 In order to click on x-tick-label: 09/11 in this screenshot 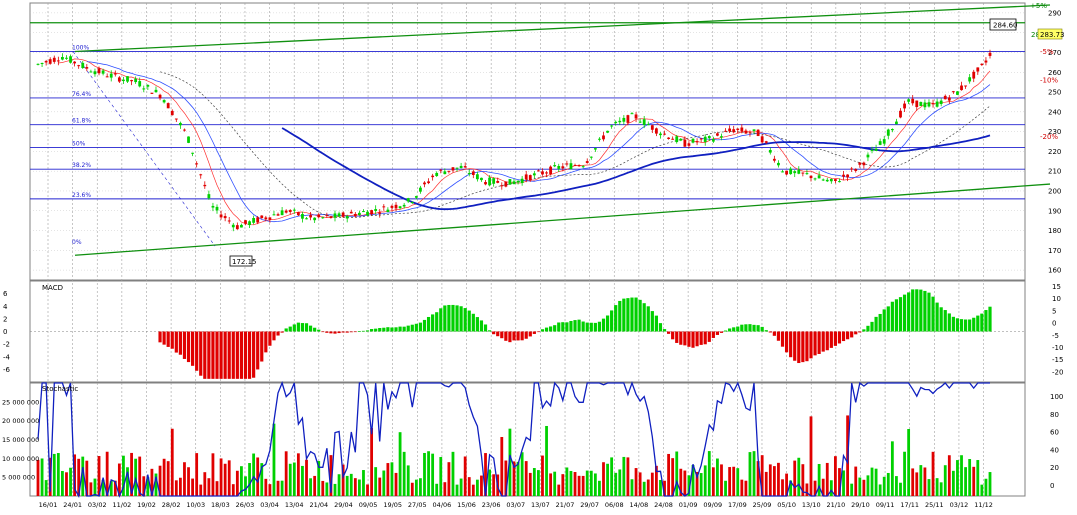, I will do `click(885, 505)`.